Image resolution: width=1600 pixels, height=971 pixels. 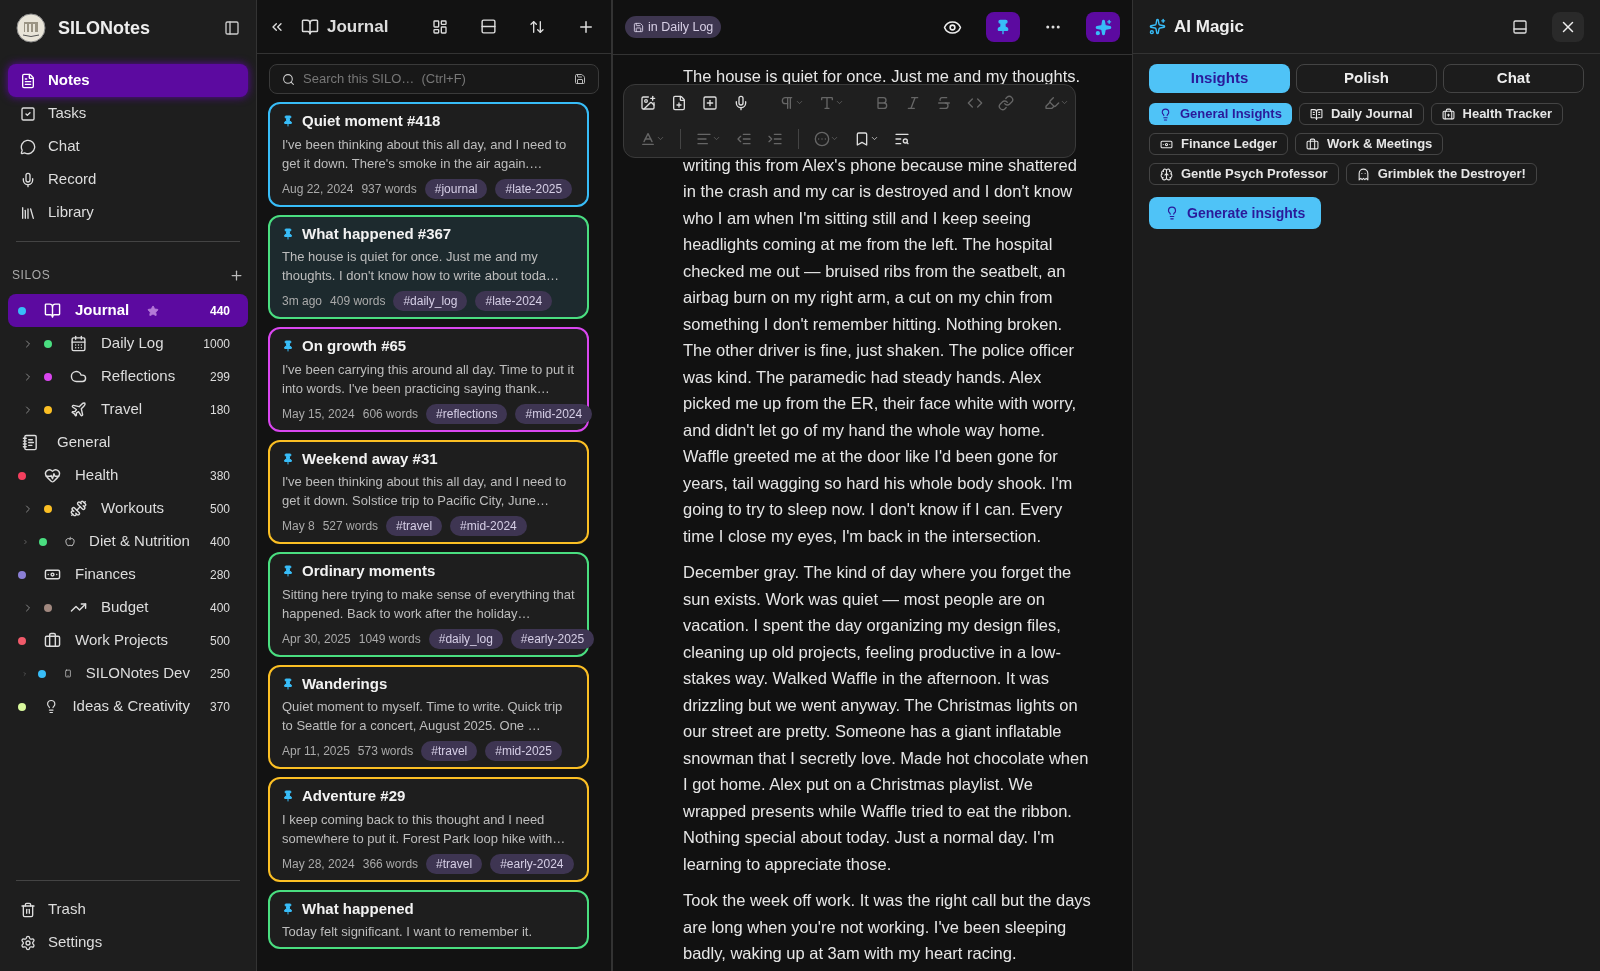 I want to click on search-field: Search this SILO… (Ctrl+F), so click(x=434, y=79).